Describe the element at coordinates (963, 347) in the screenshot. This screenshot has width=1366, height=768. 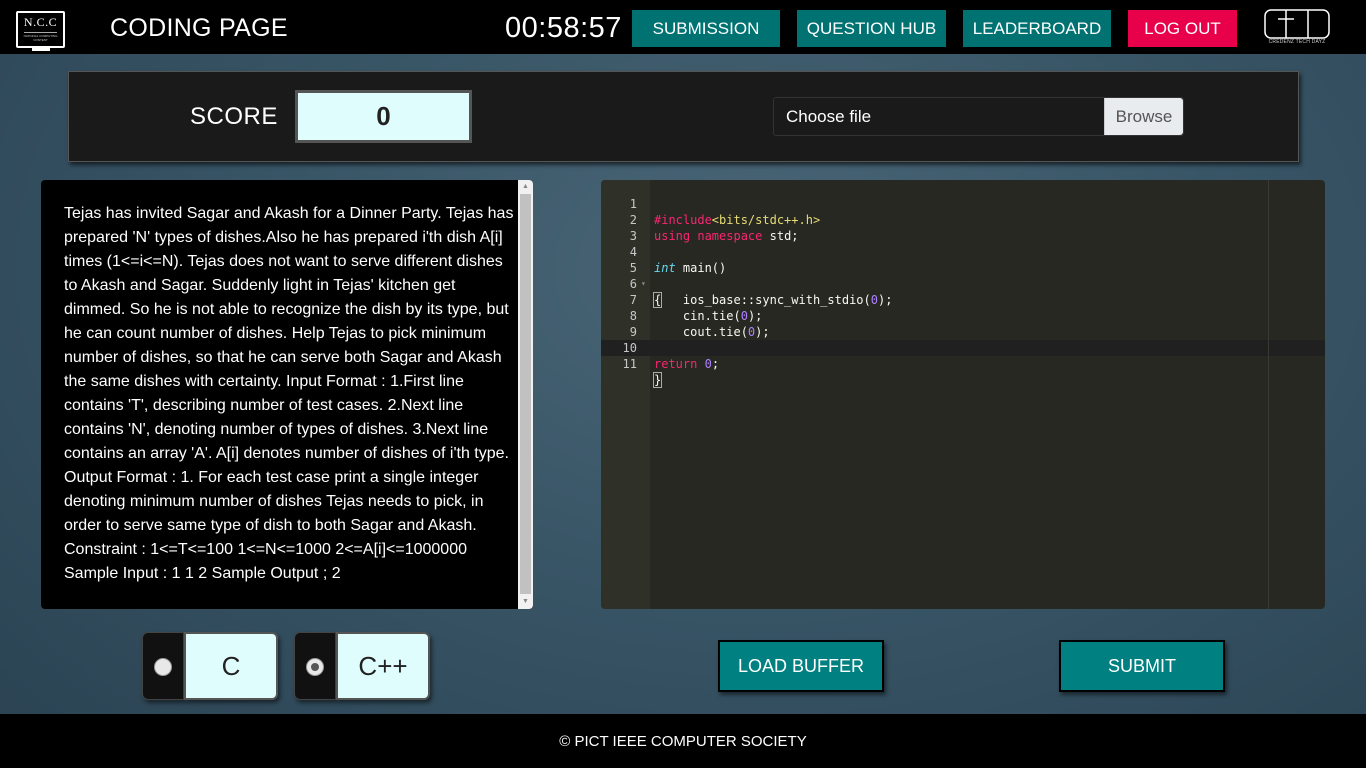
I see `code-line: 10 return 0;` at that location.